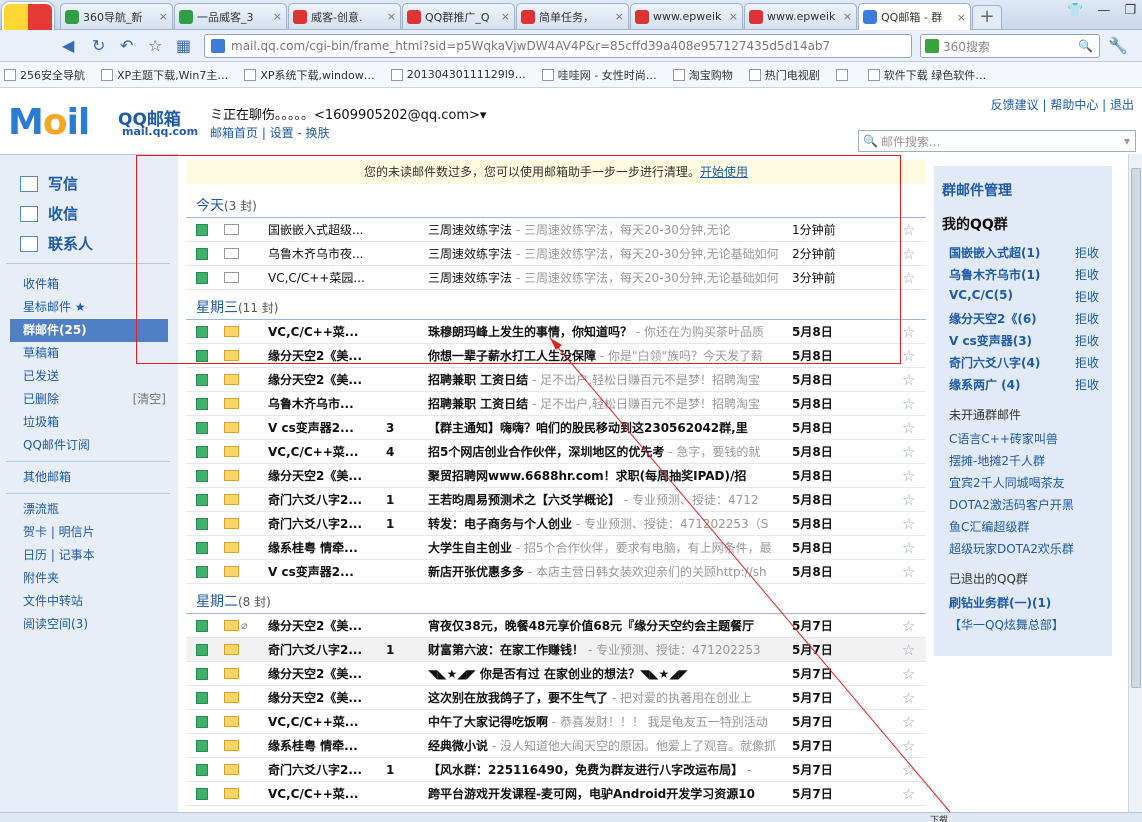 This screenshot has width=1142, height=822. What do you see at coordinates (155, 45) in the screenshot?
I see `favorite-star-icon: ☆` at bounding box center [155, 45].